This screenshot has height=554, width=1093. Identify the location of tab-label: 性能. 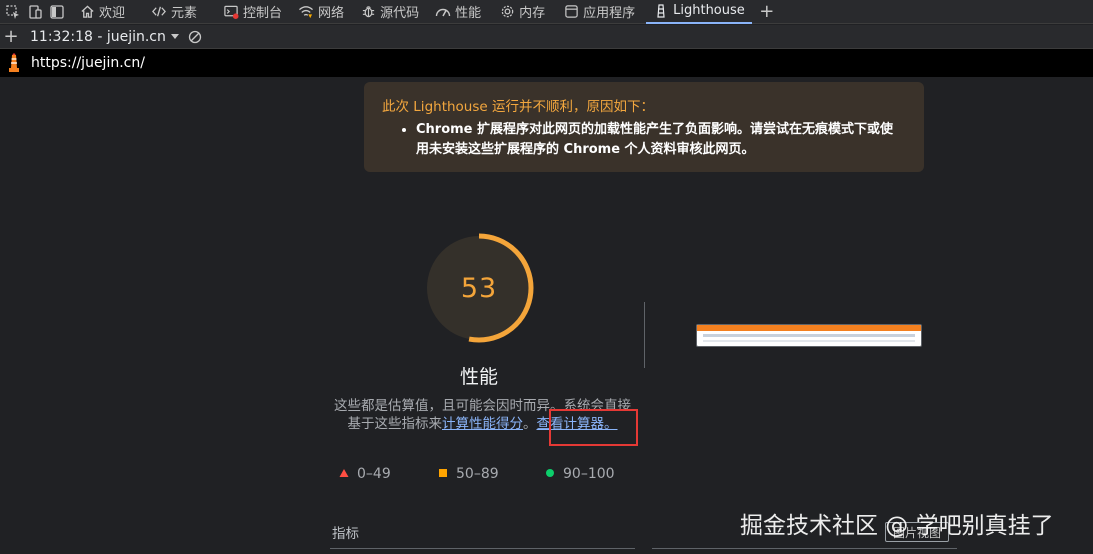
(468, 13).